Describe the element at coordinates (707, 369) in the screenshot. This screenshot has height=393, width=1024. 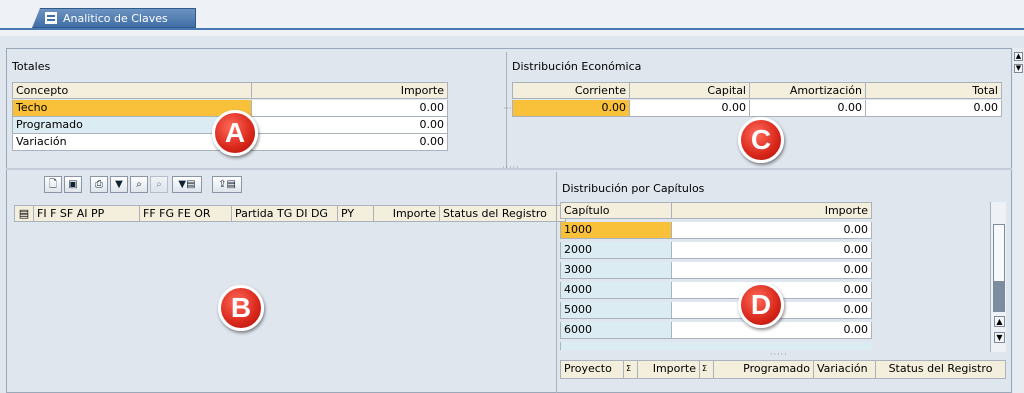
I see `sum-icon-2: Σ` at that location.